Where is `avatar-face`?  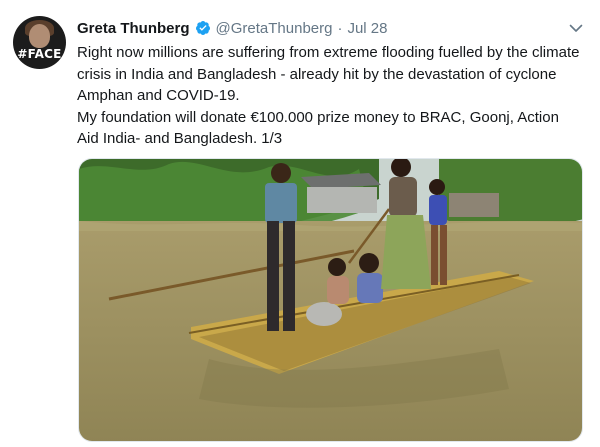 avatar-face is located at coordinates (39, 36).